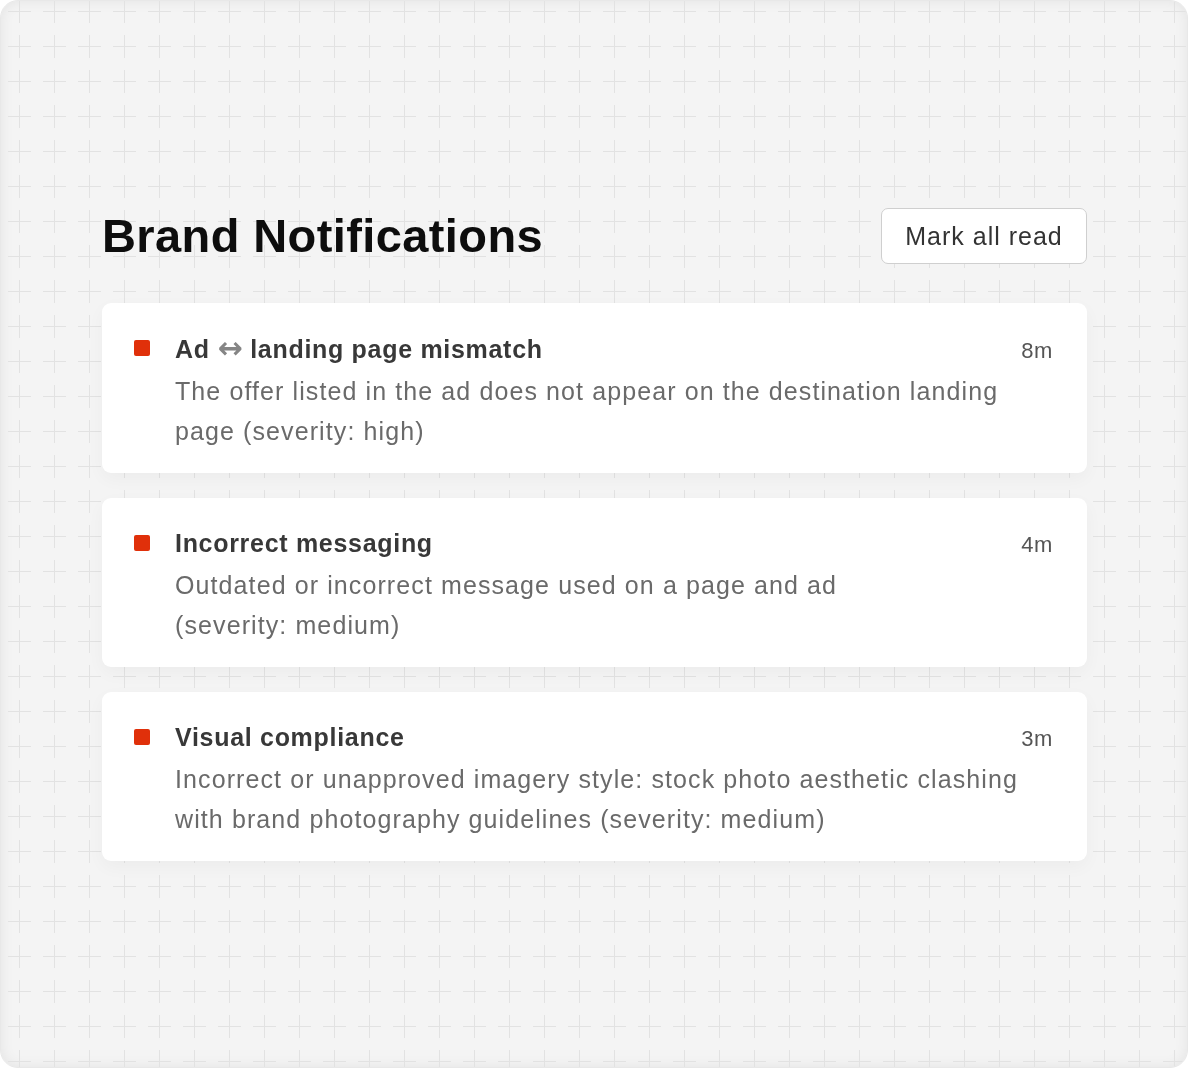  Describe the element at coordinates (984, 236) in the screenshot. I see `mark-all-read-button: Mark all read` at that location.